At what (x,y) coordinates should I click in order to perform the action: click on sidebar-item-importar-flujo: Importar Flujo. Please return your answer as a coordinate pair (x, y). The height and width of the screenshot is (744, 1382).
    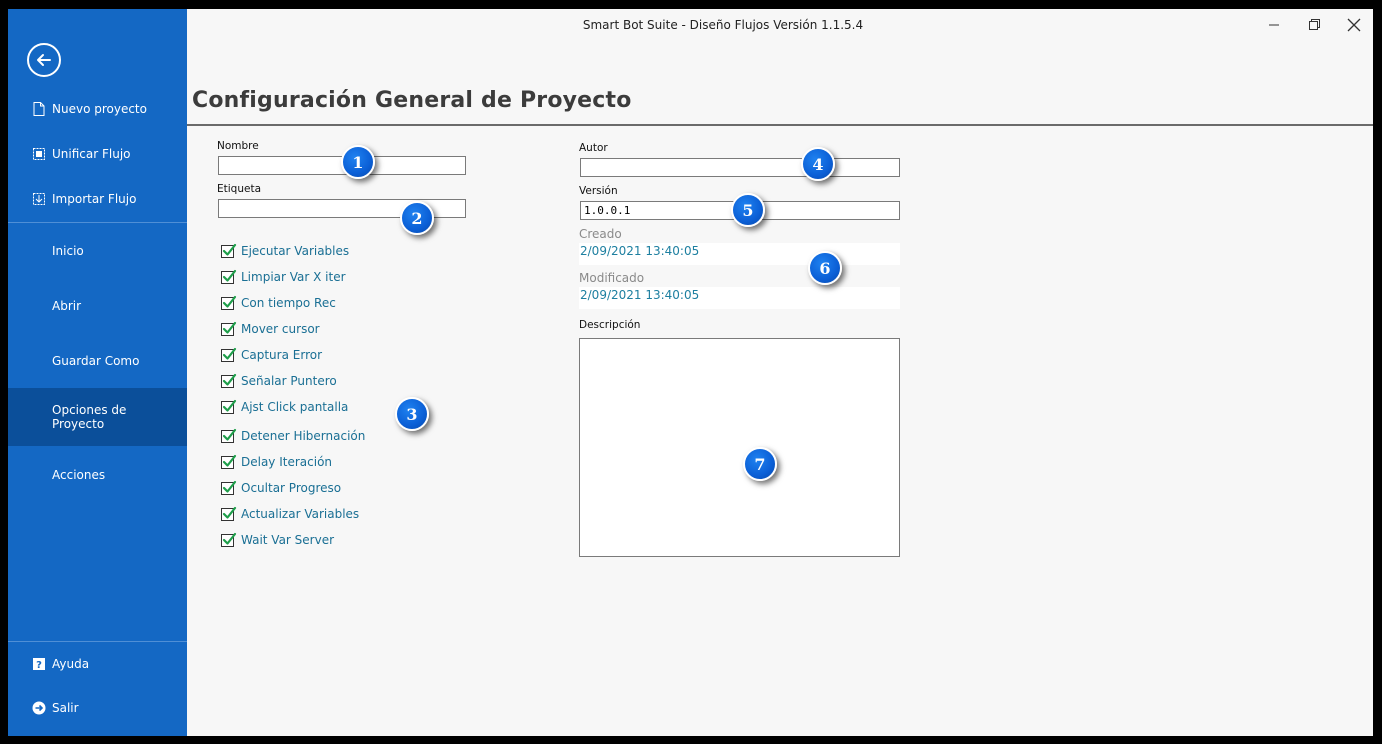
    Looking at the image, I should click on (97, 199).